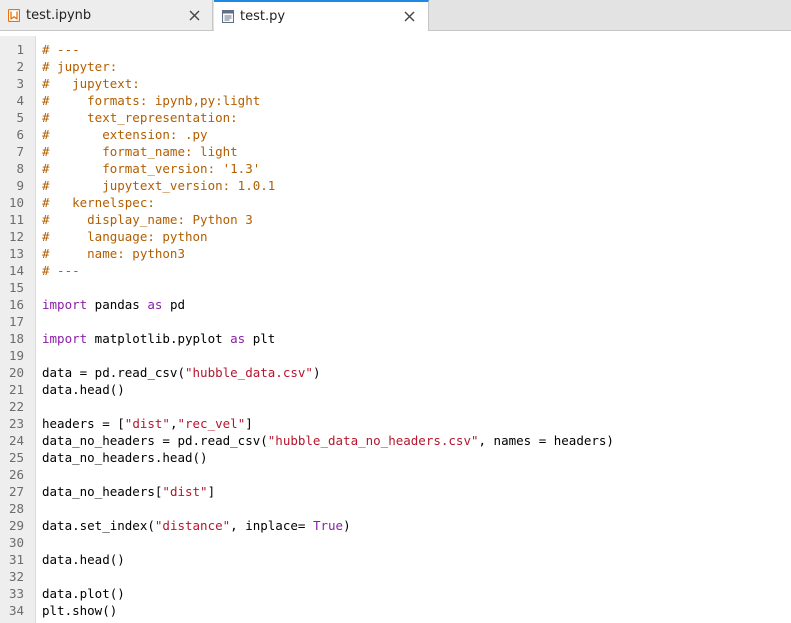  I want to click on code-line: 11 # display_name: Python 3, so click(395, 219).